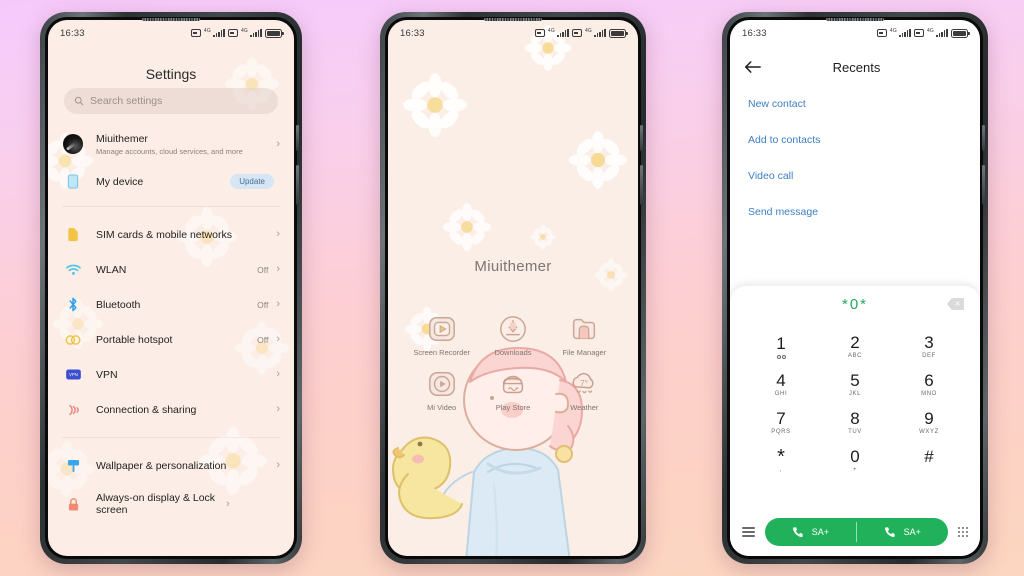 This screenshot has height=576, width=1024. Describe the element at coordinates (171, 374) in the screenshot. I see `sidebar-item-vpn: VPN VPN ›` at that location.